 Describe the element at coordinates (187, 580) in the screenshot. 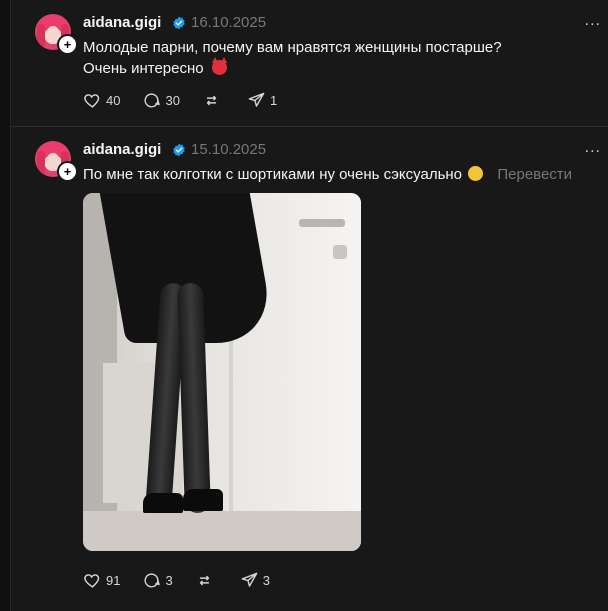

I see `post-actions: 91 3 3` at that location.